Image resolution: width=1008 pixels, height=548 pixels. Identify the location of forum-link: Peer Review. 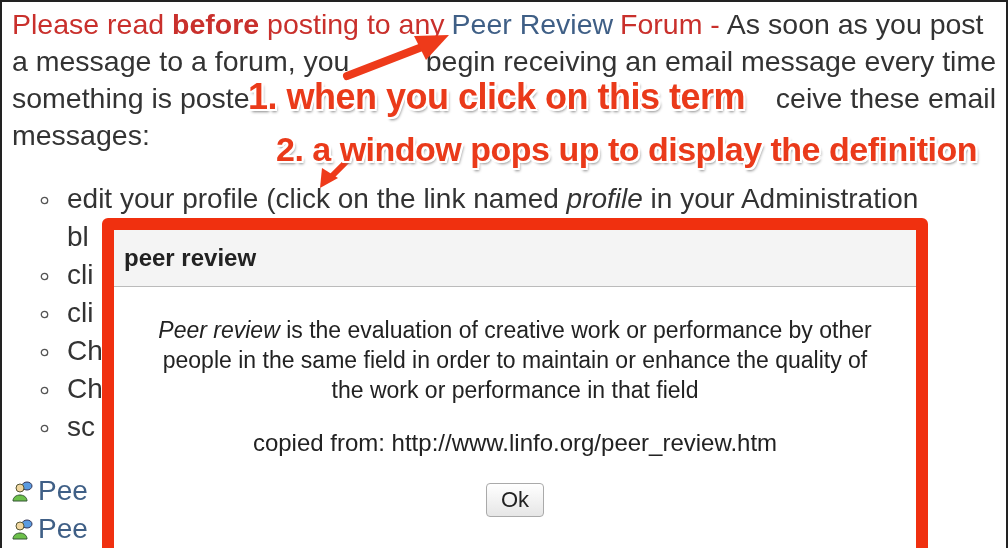
(532, 24).